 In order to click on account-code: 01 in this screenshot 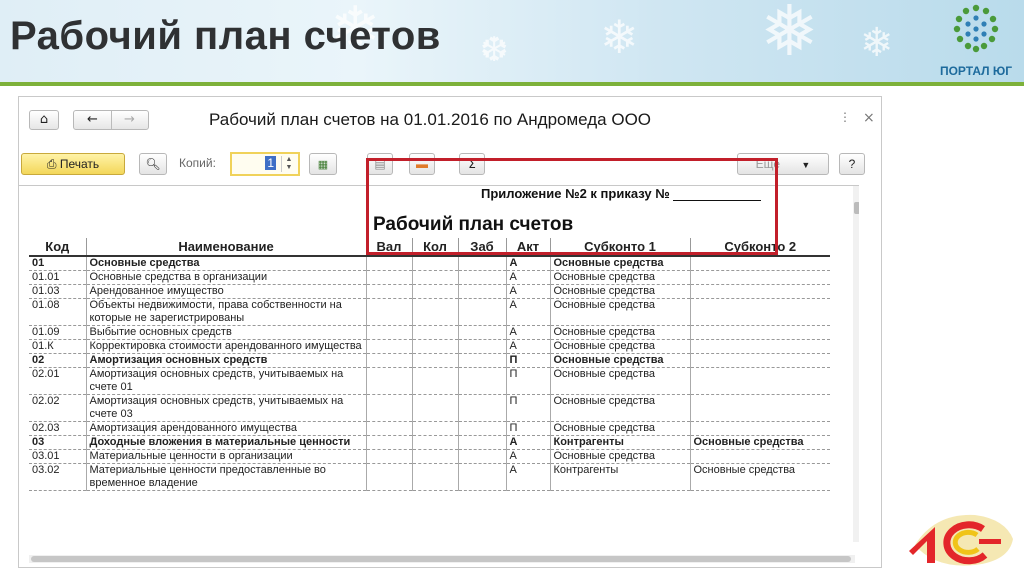, I will do `click(57, 263)`.